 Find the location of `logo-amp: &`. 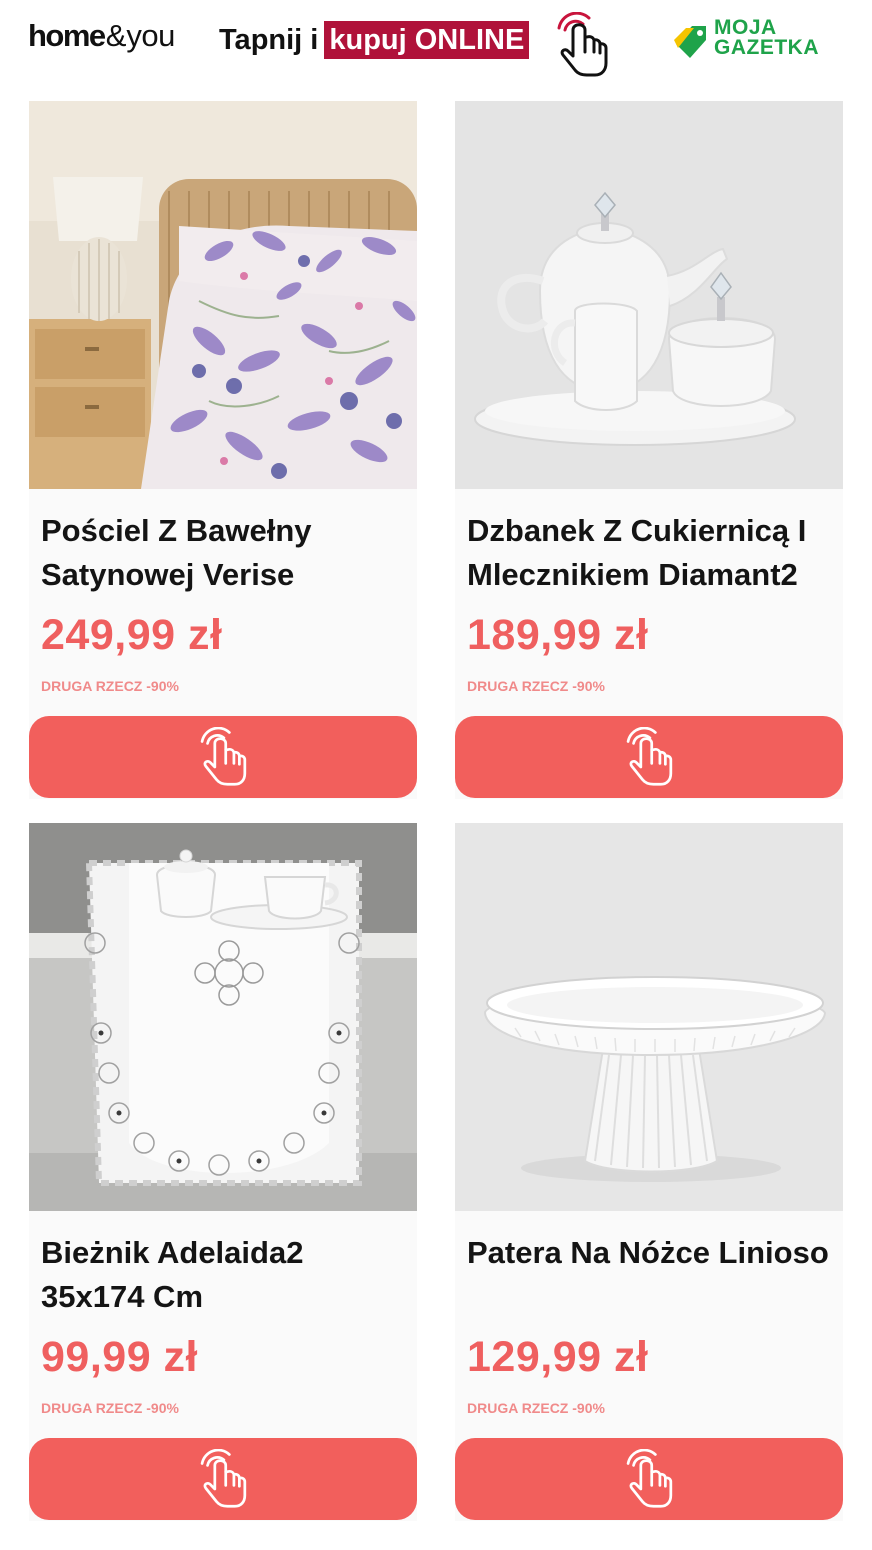

logo-amp: & is located at coordinates (116, 35).